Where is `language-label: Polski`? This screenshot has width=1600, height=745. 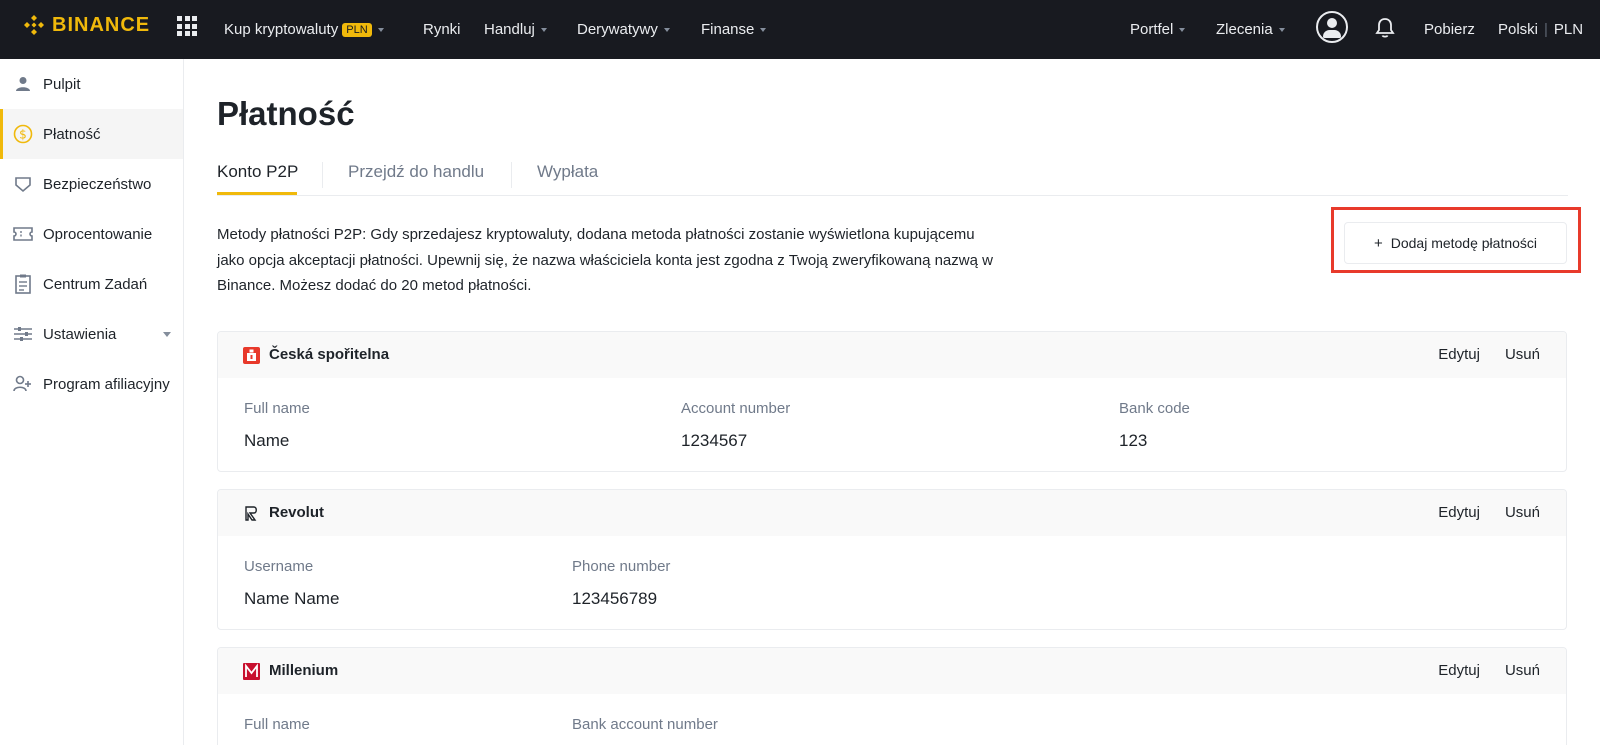 language-label: Polski is located at coordinates (1518, 29).